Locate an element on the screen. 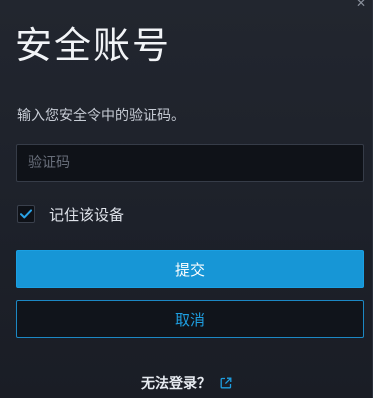  cannot-login-label: 无法登录？ is located at coordinates (176, 384).